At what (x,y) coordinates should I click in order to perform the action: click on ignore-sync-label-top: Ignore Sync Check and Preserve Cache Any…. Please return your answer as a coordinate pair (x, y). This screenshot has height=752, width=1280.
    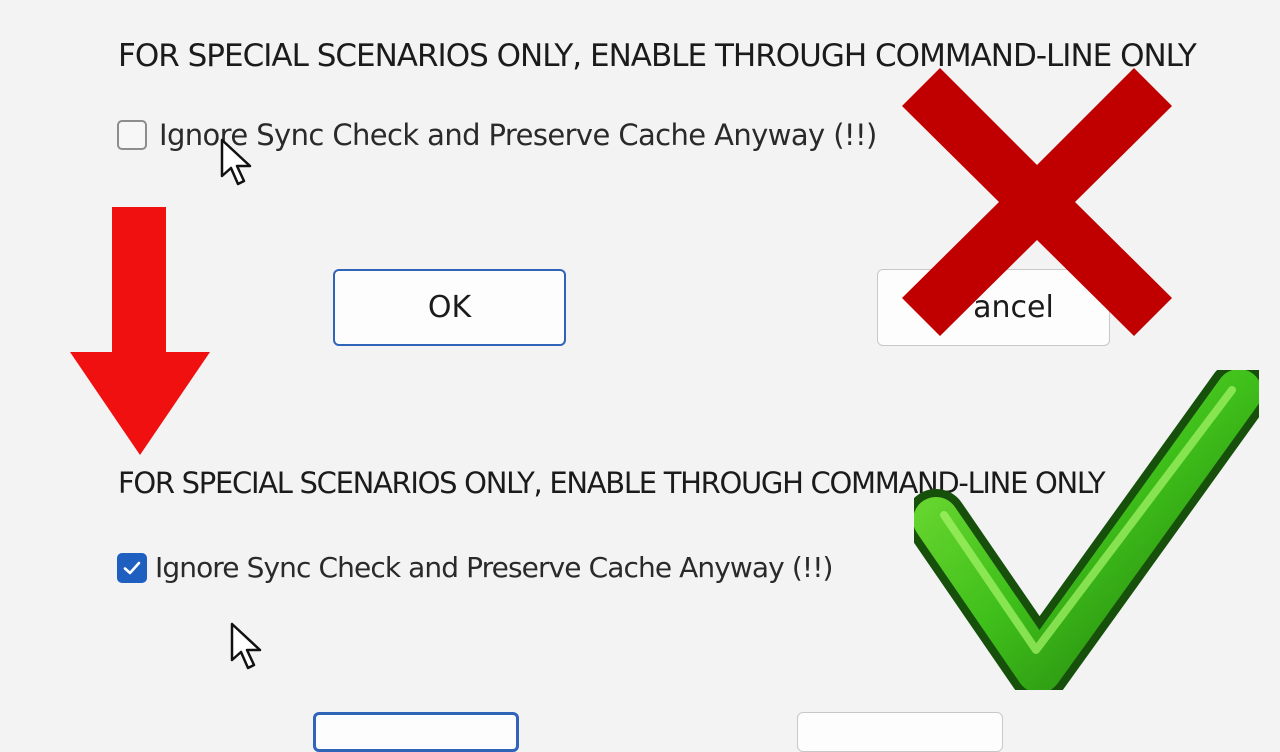
    Looking at the image, I should click on (518, 135).